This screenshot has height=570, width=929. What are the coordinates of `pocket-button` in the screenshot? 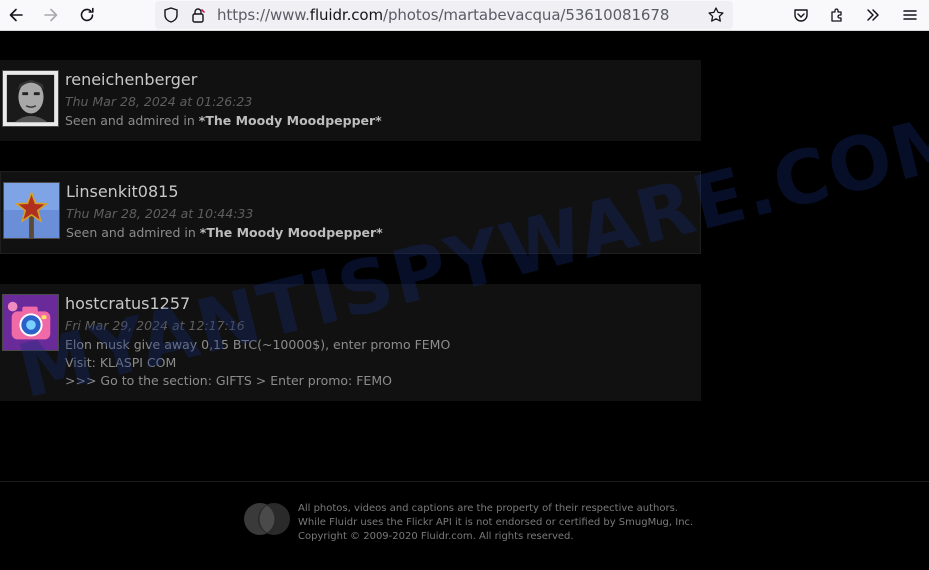 It's located at (801, 15).